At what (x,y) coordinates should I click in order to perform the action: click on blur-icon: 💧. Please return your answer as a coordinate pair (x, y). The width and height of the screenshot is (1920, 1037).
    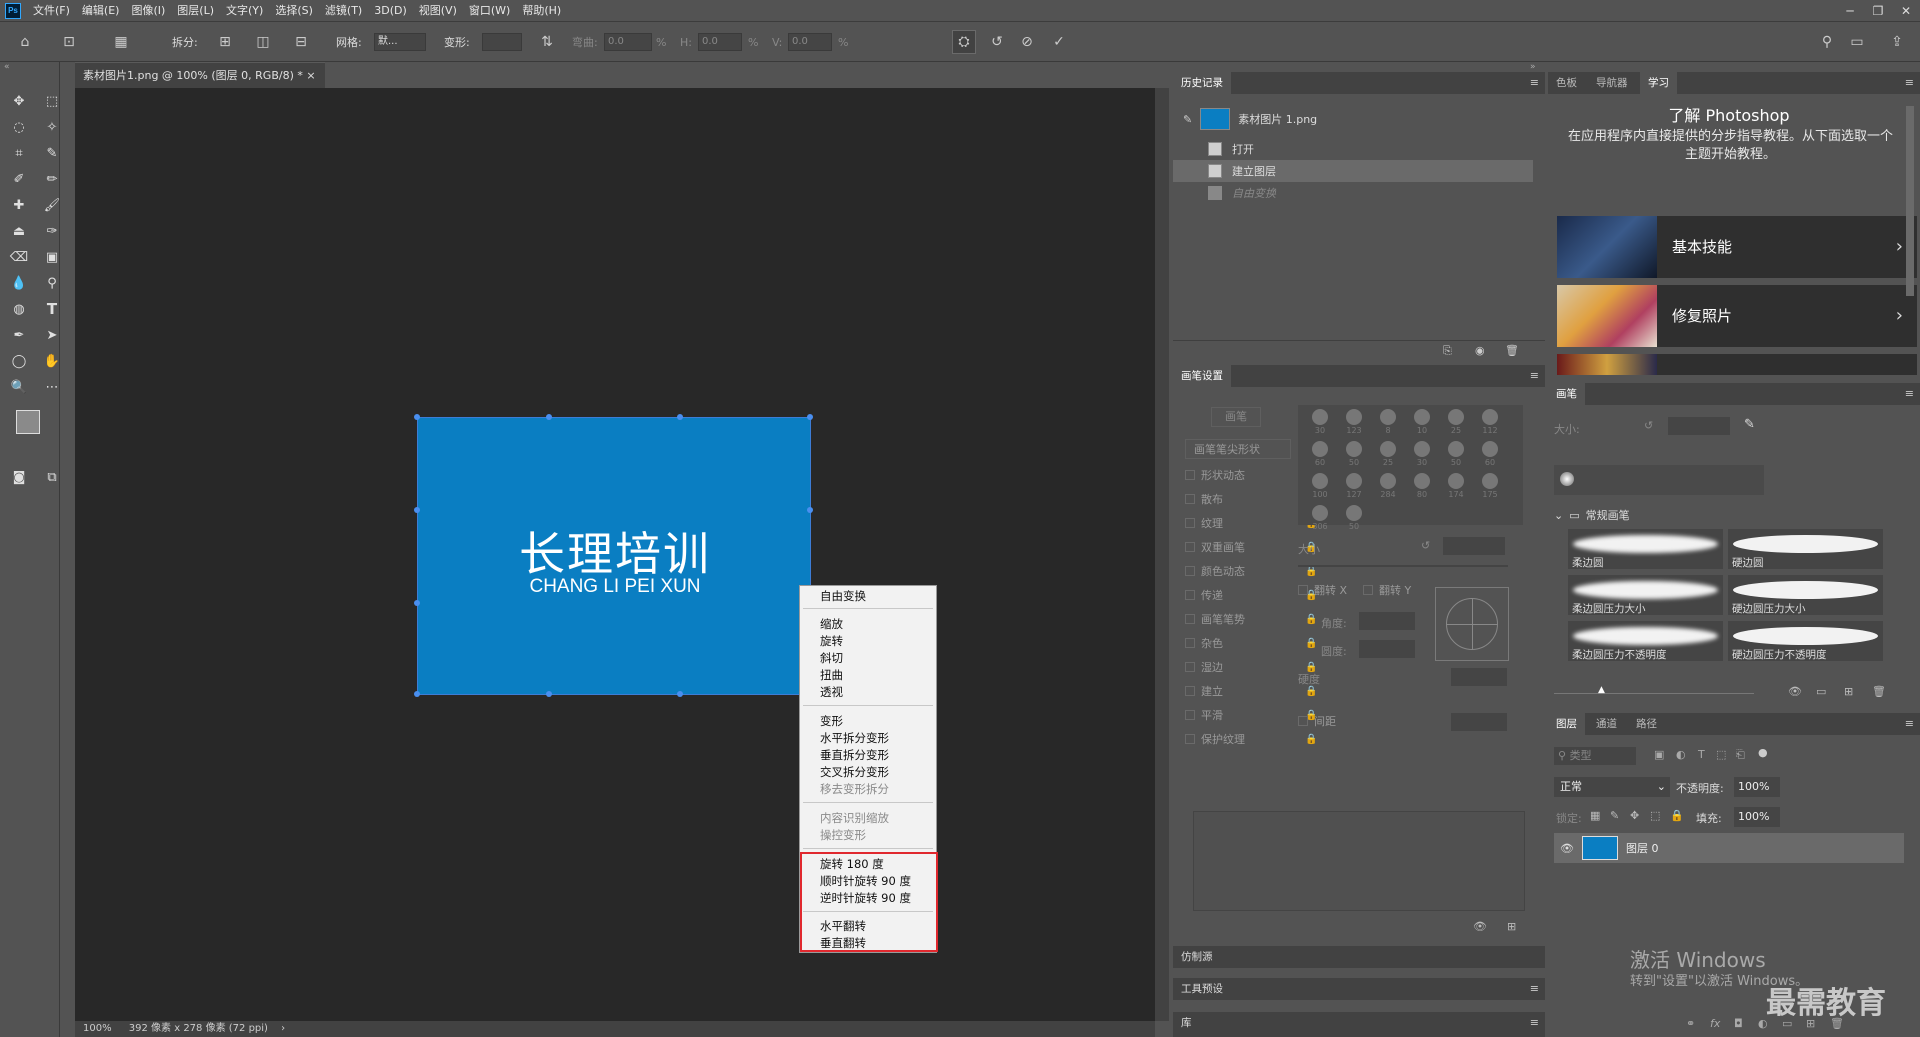
    Looking at the image, I should click on (19, 283).